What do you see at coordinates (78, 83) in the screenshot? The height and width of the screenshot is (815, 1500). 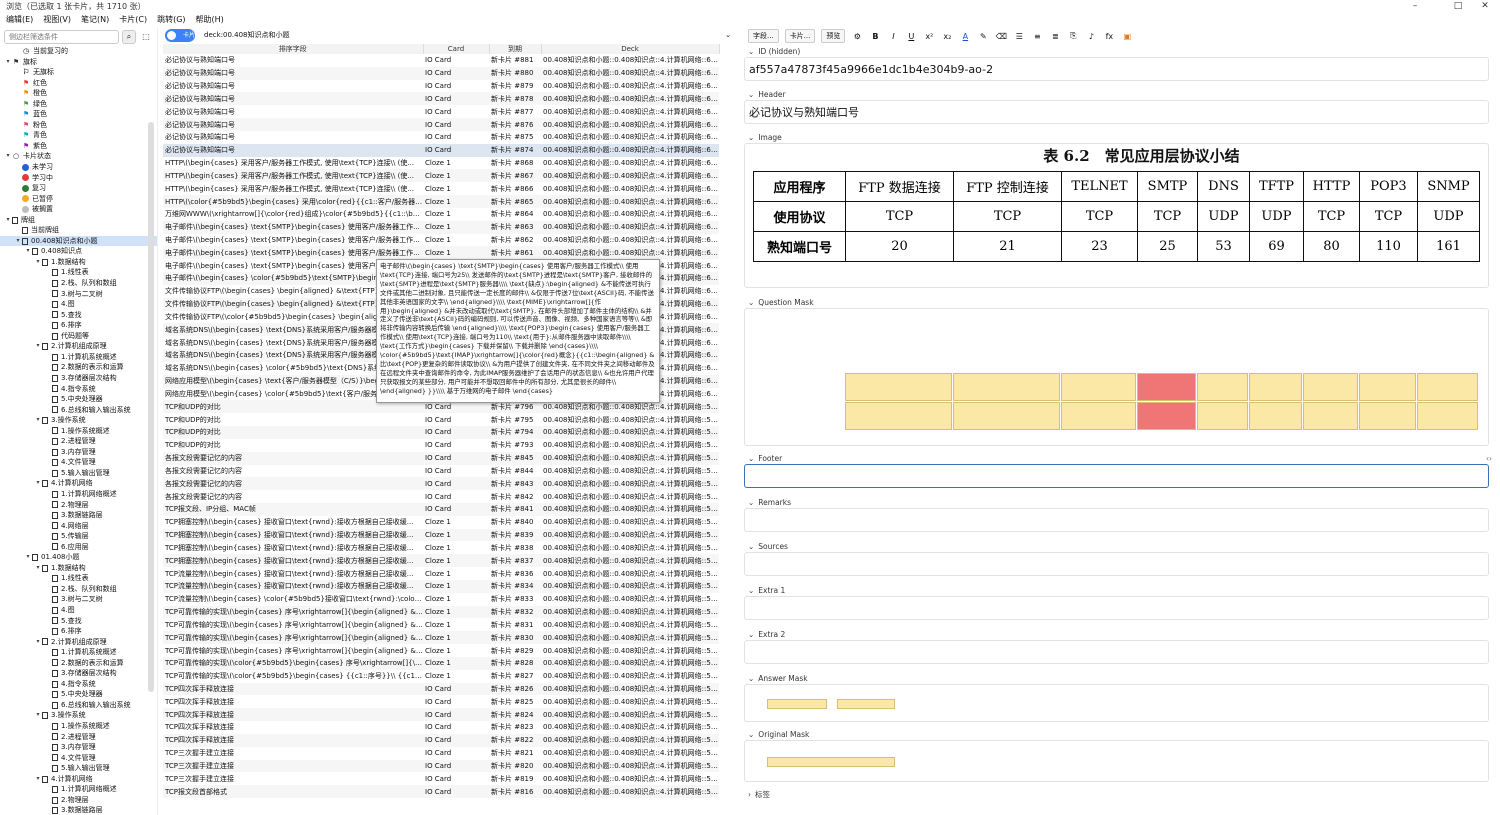 I see `sidebar-tree-item: ⚑ 红色` at bounding box center [78, 83].